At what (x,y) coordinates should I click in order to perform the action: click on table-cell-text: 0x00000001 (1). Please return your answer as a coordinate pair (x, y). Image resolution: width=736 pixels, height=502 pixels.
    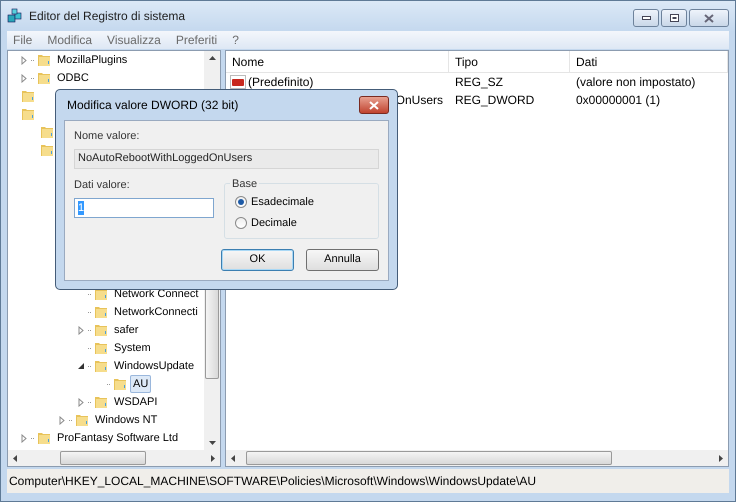
    Looking at the image, I should click on (618, 100).